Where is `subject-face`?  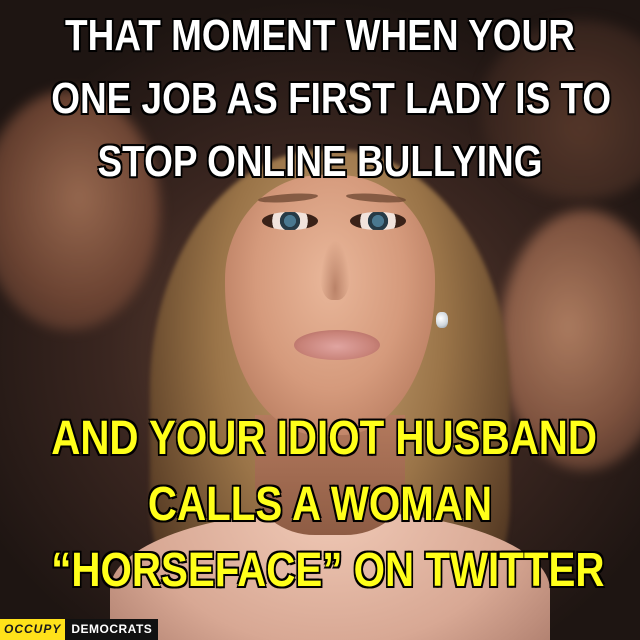
subject-face is located at coordinates (330, 305).